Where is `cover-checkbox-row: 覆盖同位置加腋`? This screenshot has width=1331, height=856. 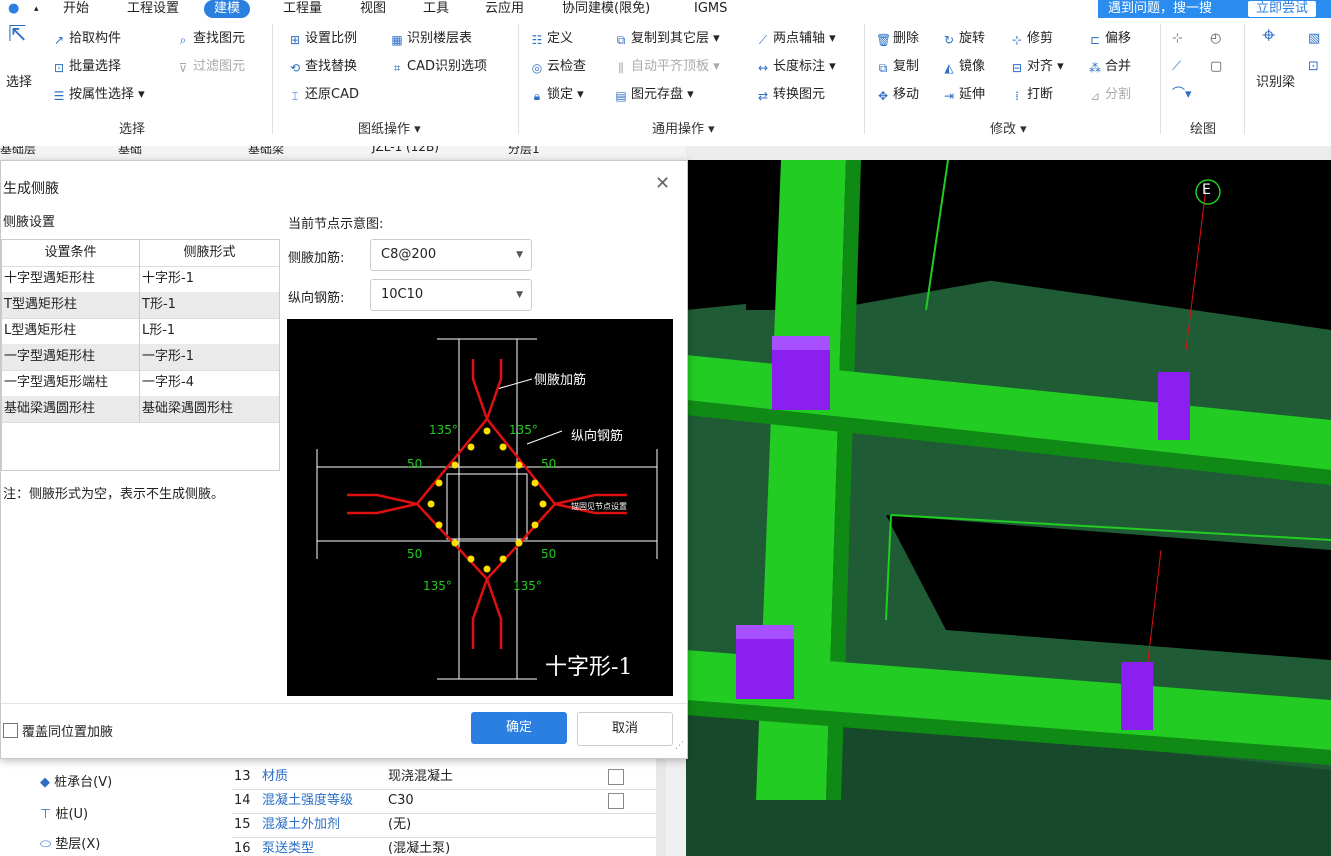
cover-checkbox-row: 覆盖同位置加腋 is located at coordinates (58, 730).